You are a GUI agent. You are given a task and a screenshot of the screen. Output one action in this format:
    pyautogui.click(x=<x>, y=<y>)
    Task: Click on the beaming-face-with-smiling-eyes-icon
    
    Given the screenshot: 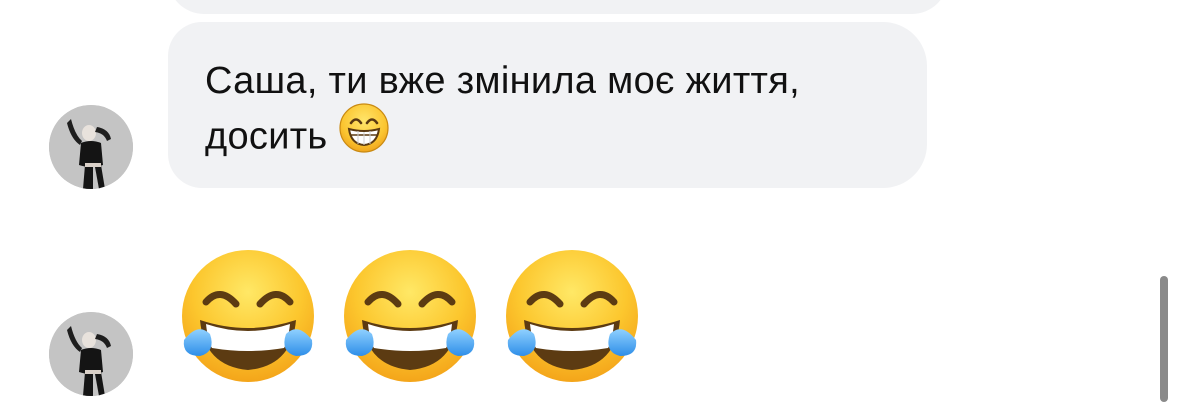 What is the action you would take?
    pyautogui.click(x=364, y=134)
    